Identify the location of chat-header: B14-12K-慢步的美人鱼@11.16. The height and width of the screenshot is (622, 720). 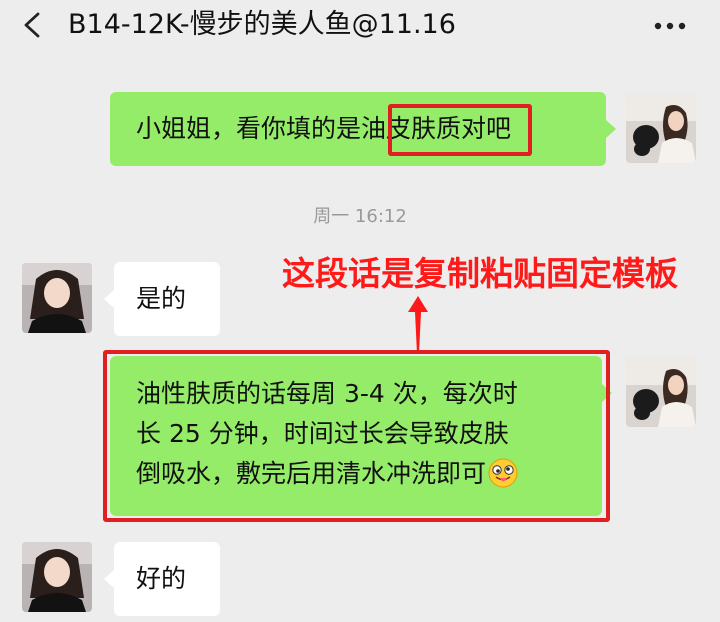
(360, 25).